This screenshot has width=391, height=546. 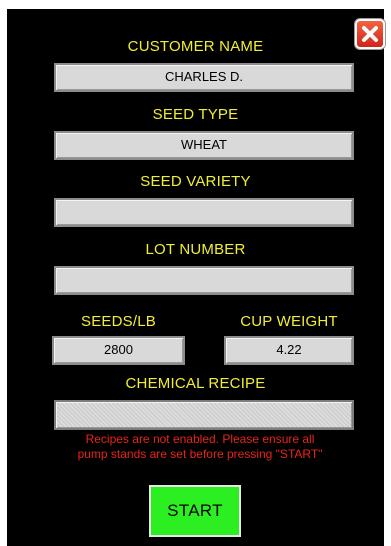 I want to click on customer-name-field: CHARLES D., so click(x=204, y=77).